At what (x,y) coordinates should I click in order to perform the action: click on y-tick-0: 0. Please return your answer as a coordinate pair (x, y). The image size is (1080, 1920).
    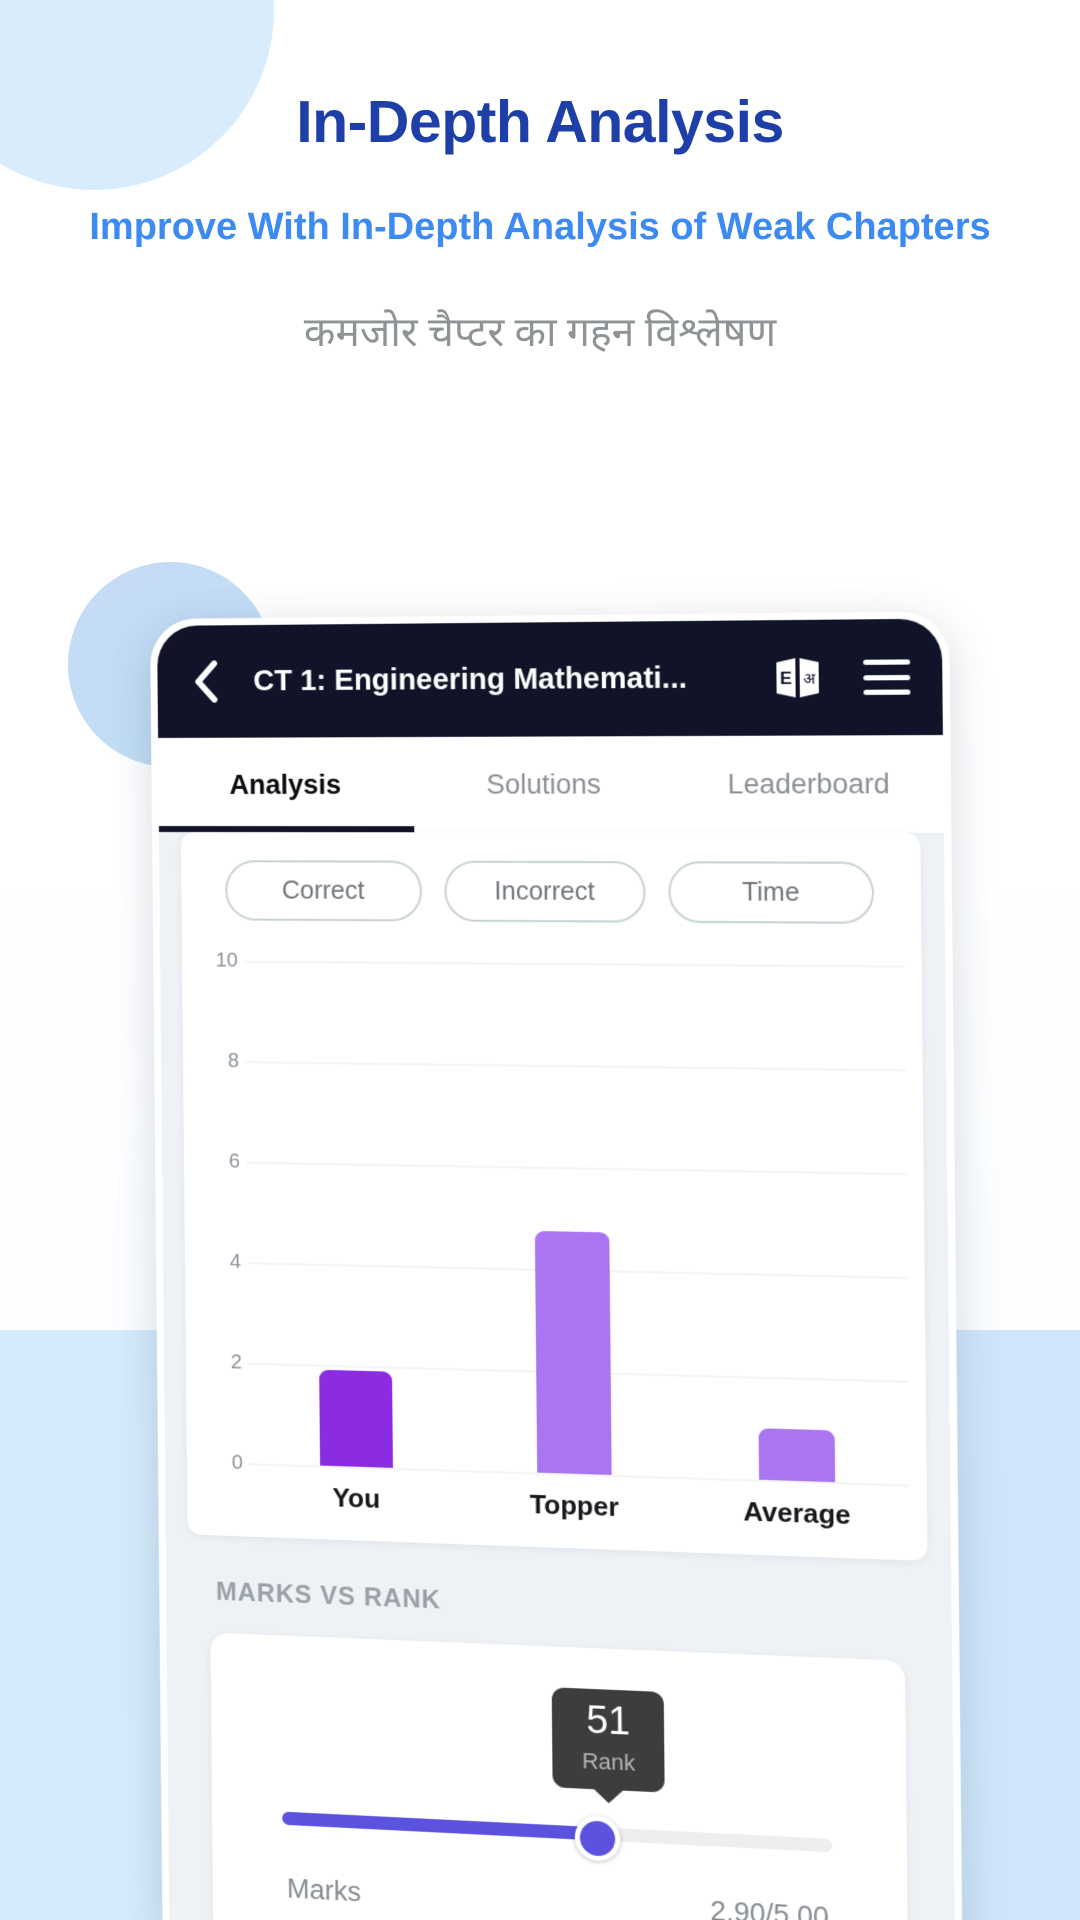
    Looking at the image, I should click on (237, 1462).